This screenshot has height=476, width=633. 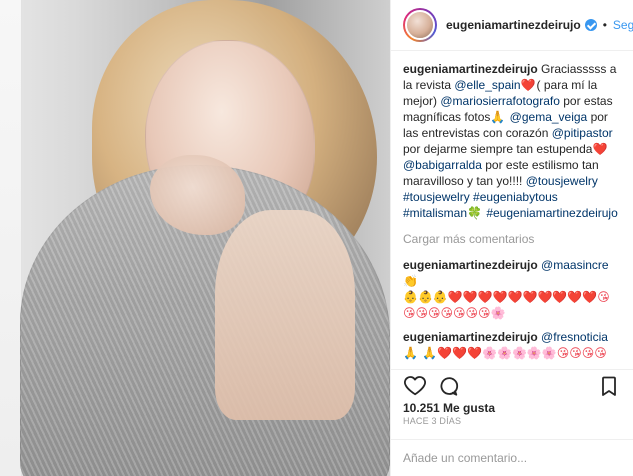 What do you see at coordinates (470, 69) in the screenshot?
I see `caption-username: eugeniamartinezdeirujo` at bounding box center [470, 69].